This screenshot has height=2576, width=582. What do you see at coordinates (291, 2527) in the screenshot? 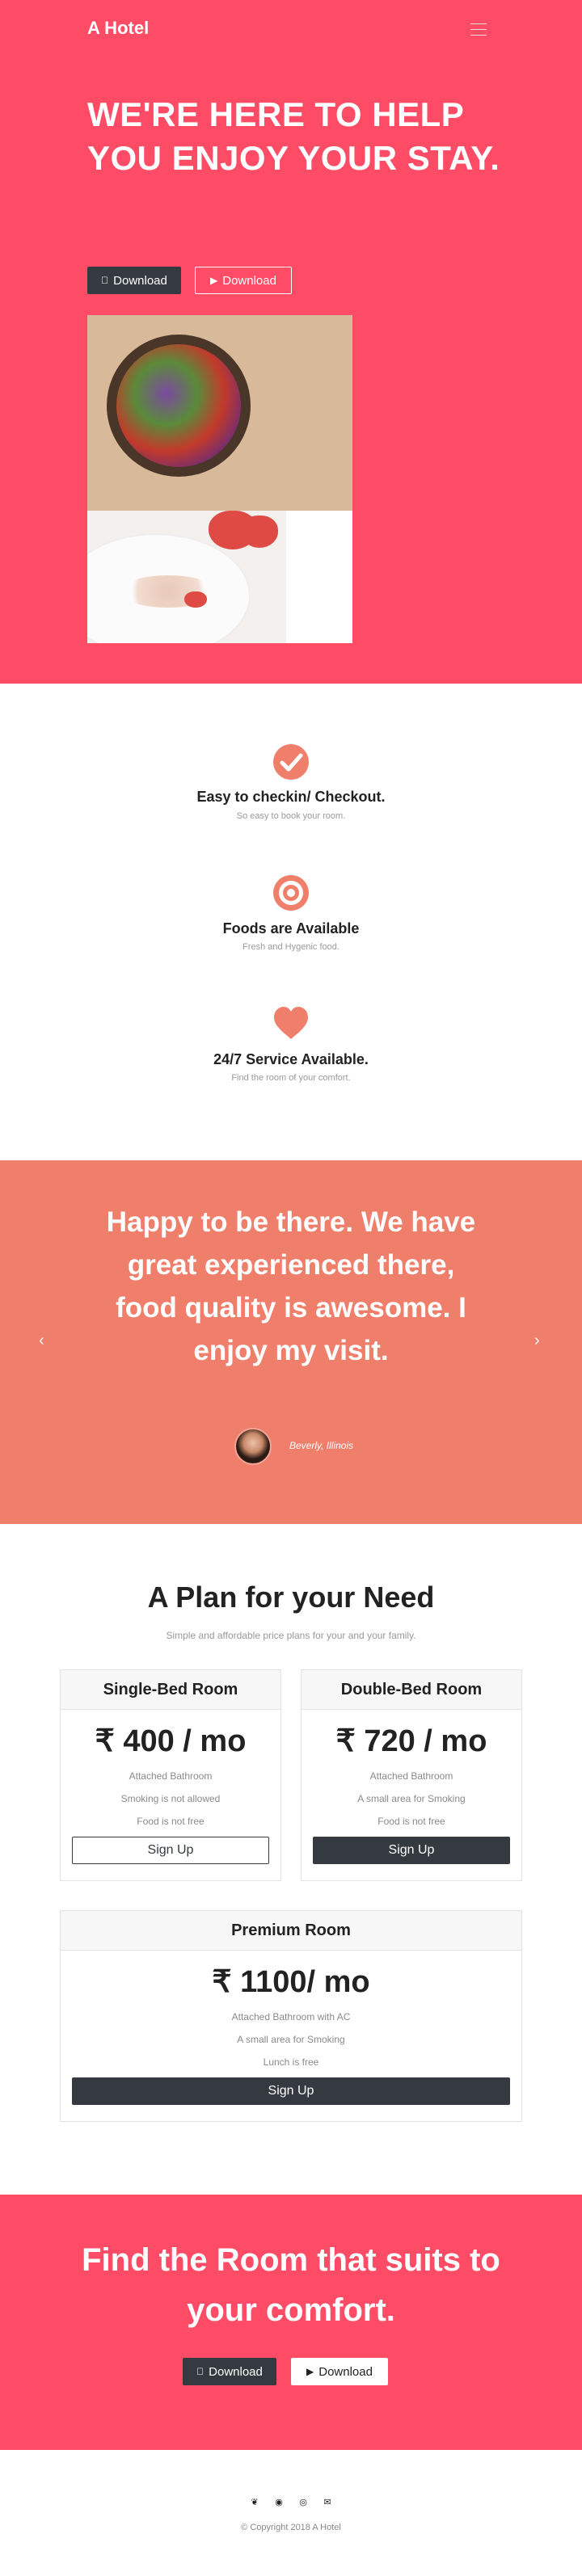
I see `copyright: © Copyright 2018 A Hotel` at bounding box center [291, 2527].